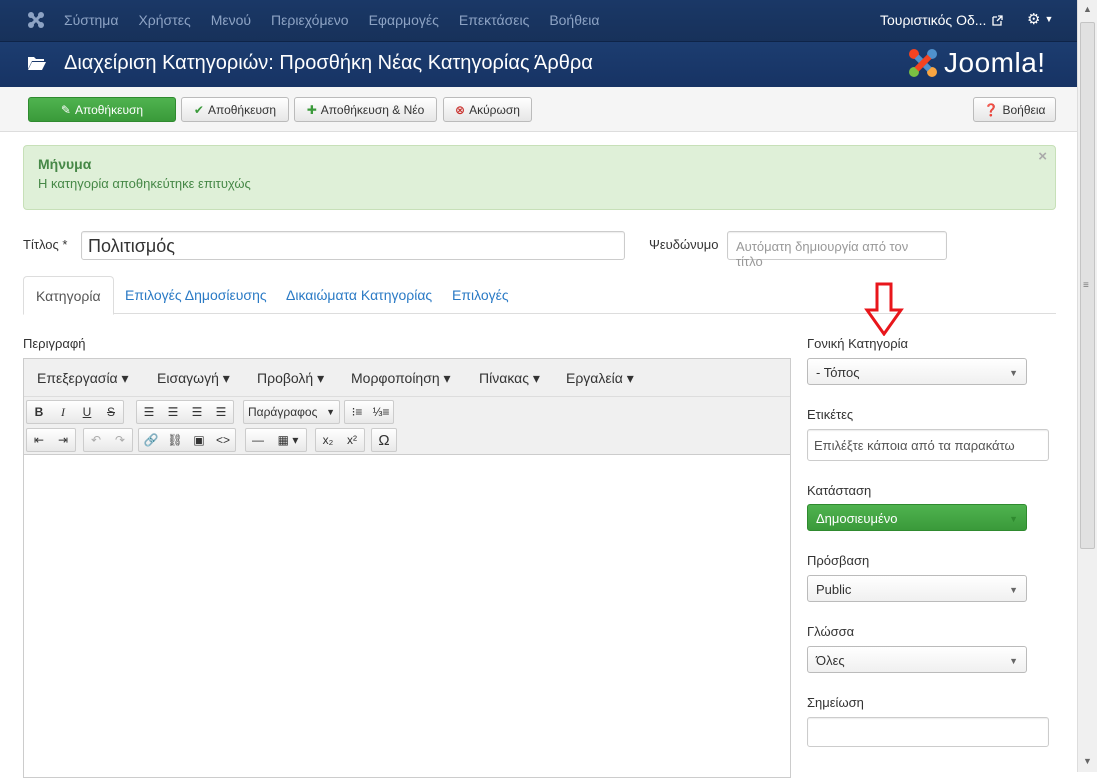 This screenshot has width=1097, height=778. I want to click on table-icon: ▦ ▾, so click(288, 440).